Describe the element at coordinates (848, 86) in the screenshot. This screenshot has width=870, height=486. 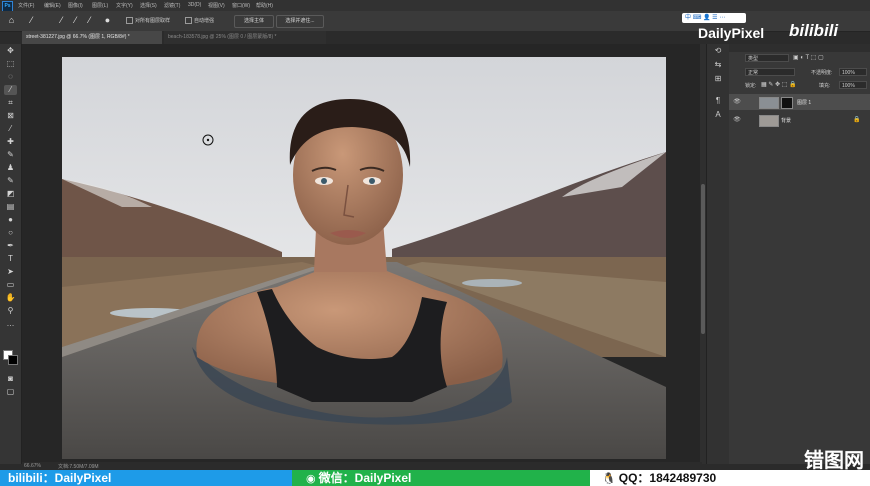
I see `fill-value: 100%` at that location.